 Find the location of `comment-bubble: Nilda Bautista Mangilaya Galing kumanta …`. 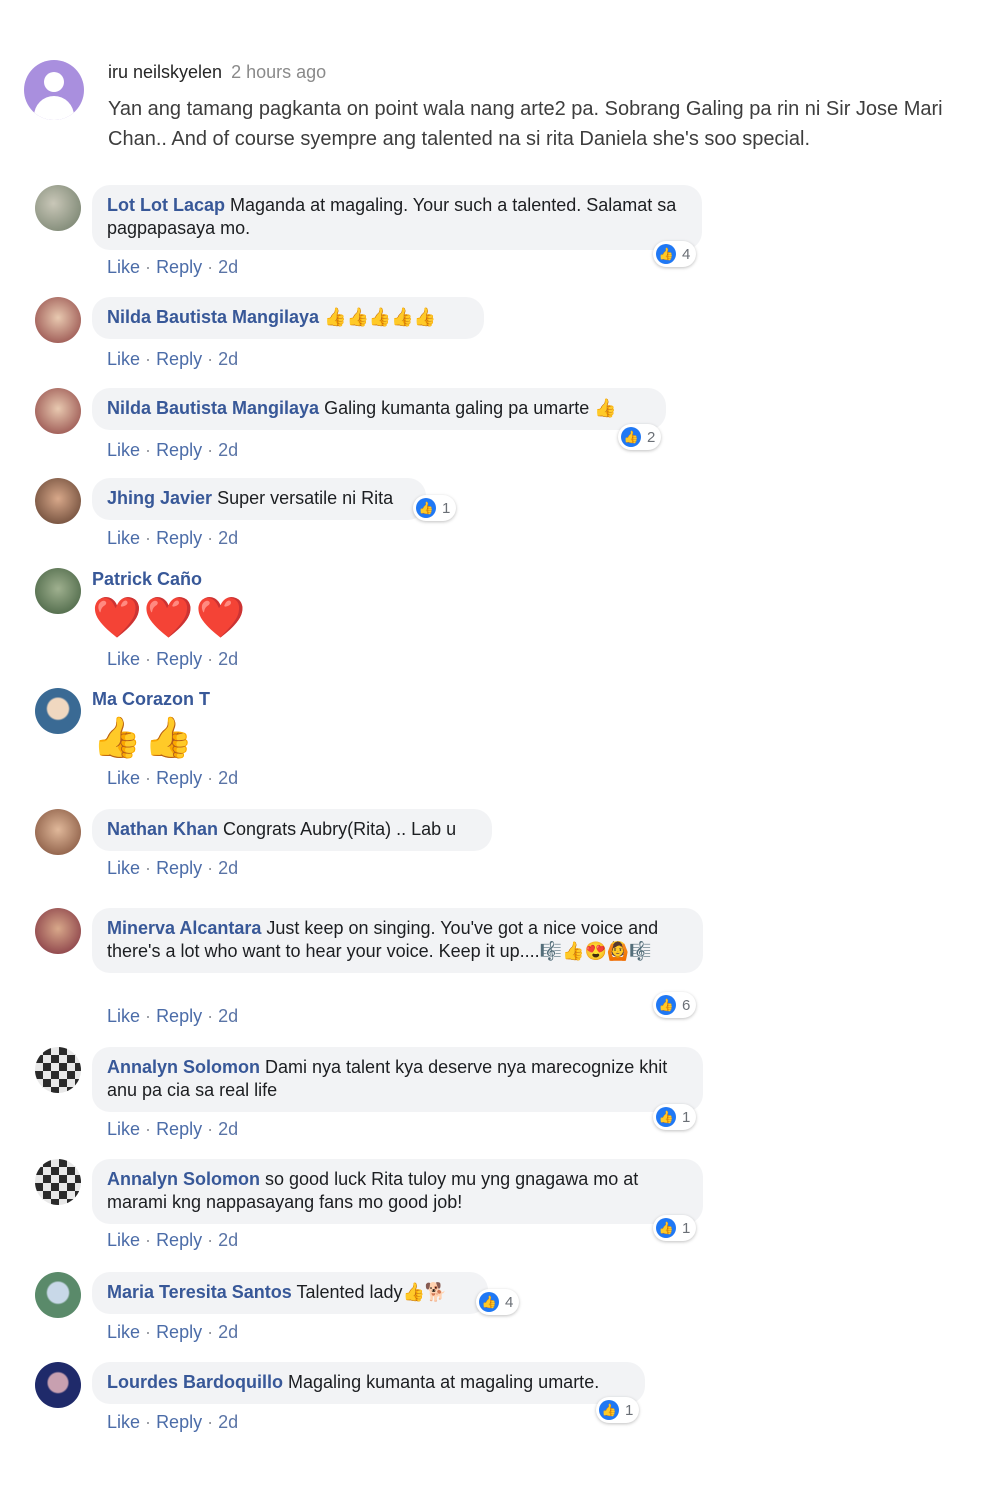

comment-bubble: Nilda Bautista Mangilaya Galing kumanta … is located at coordinates (379, 409).